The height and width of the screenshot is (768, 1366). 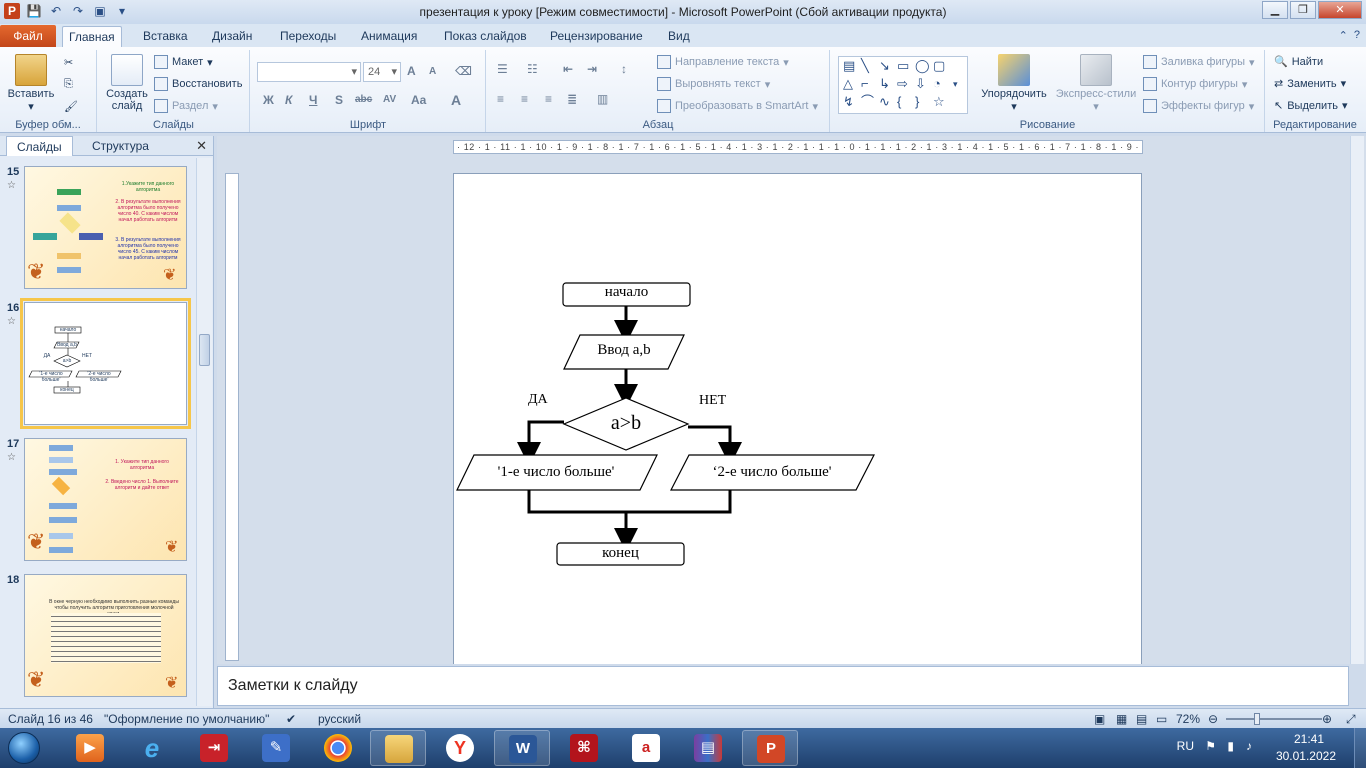 What do you see at coordinates (1274, 719) in the screenshot?
I see `zoom-slider` at bounding box center [1274, 719].